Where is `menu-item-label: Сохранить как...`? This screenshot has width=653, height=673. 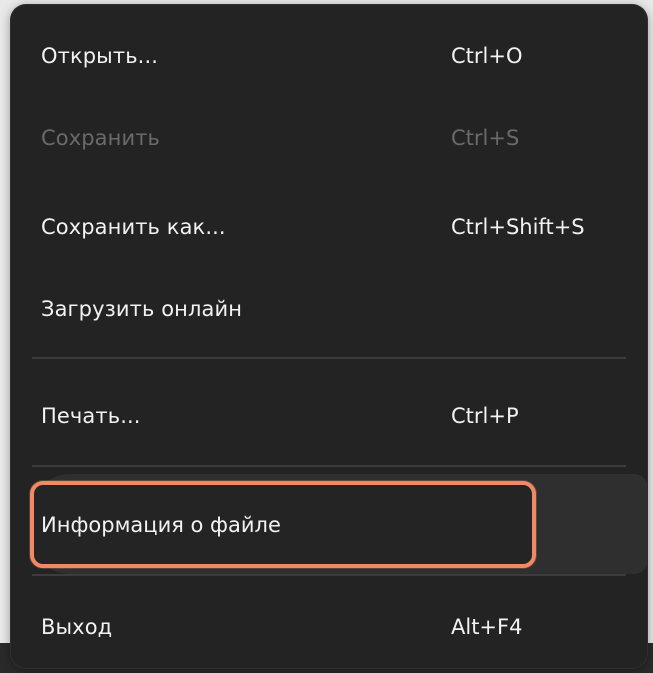 menu-item-label: Сохранить как... is located at coordinates (133, 227).